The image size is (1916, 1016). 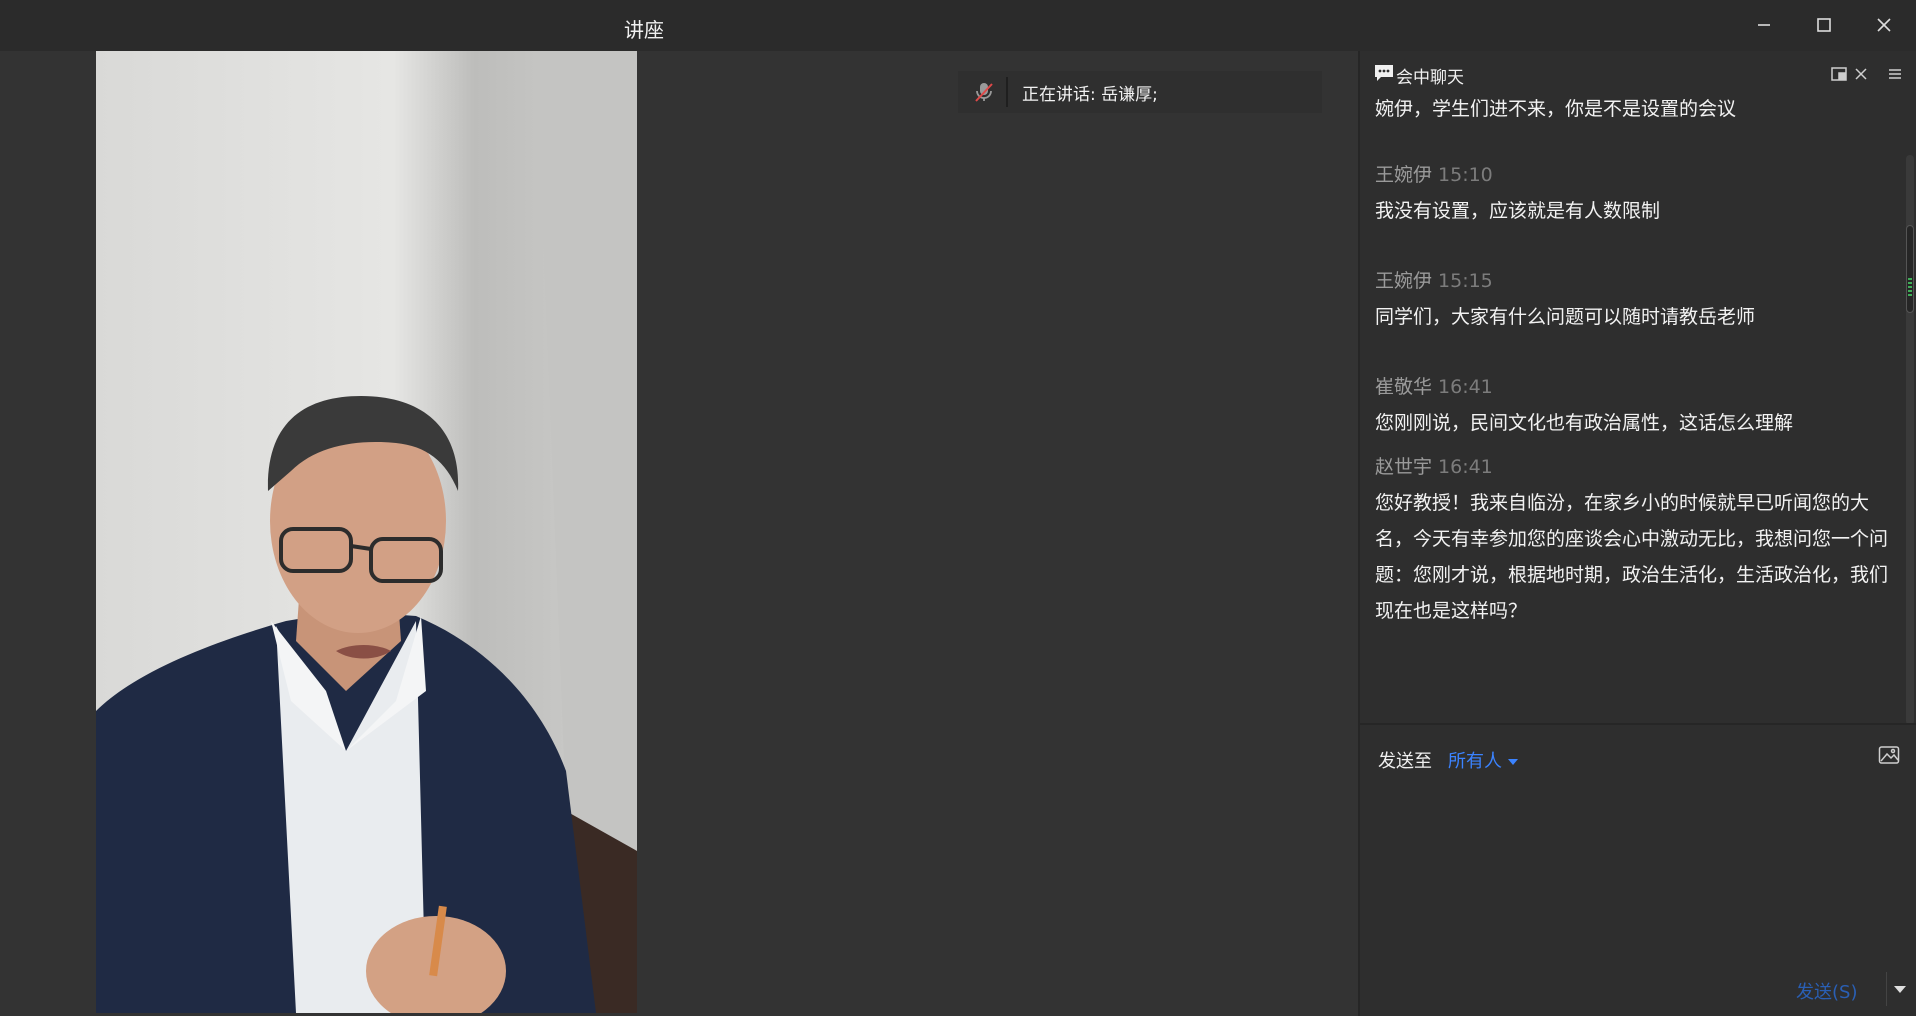 What do you see at coordinates (984, 92) in the screenshot?
I see `mic-muted-icon` at bounding box center [984, 92].